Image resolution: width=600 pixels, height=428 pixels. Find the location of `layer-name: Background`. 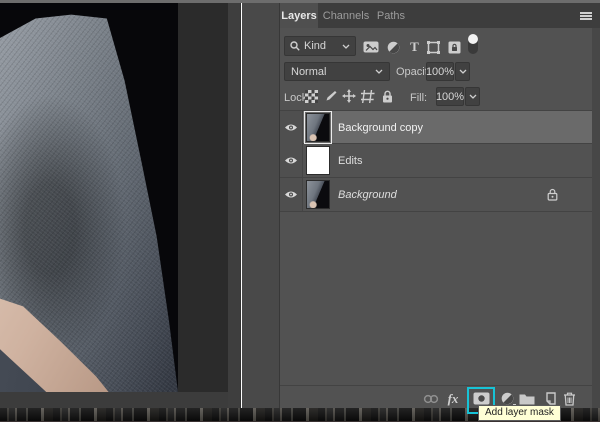

layer-name: Background is located at coordinates (367, 194).